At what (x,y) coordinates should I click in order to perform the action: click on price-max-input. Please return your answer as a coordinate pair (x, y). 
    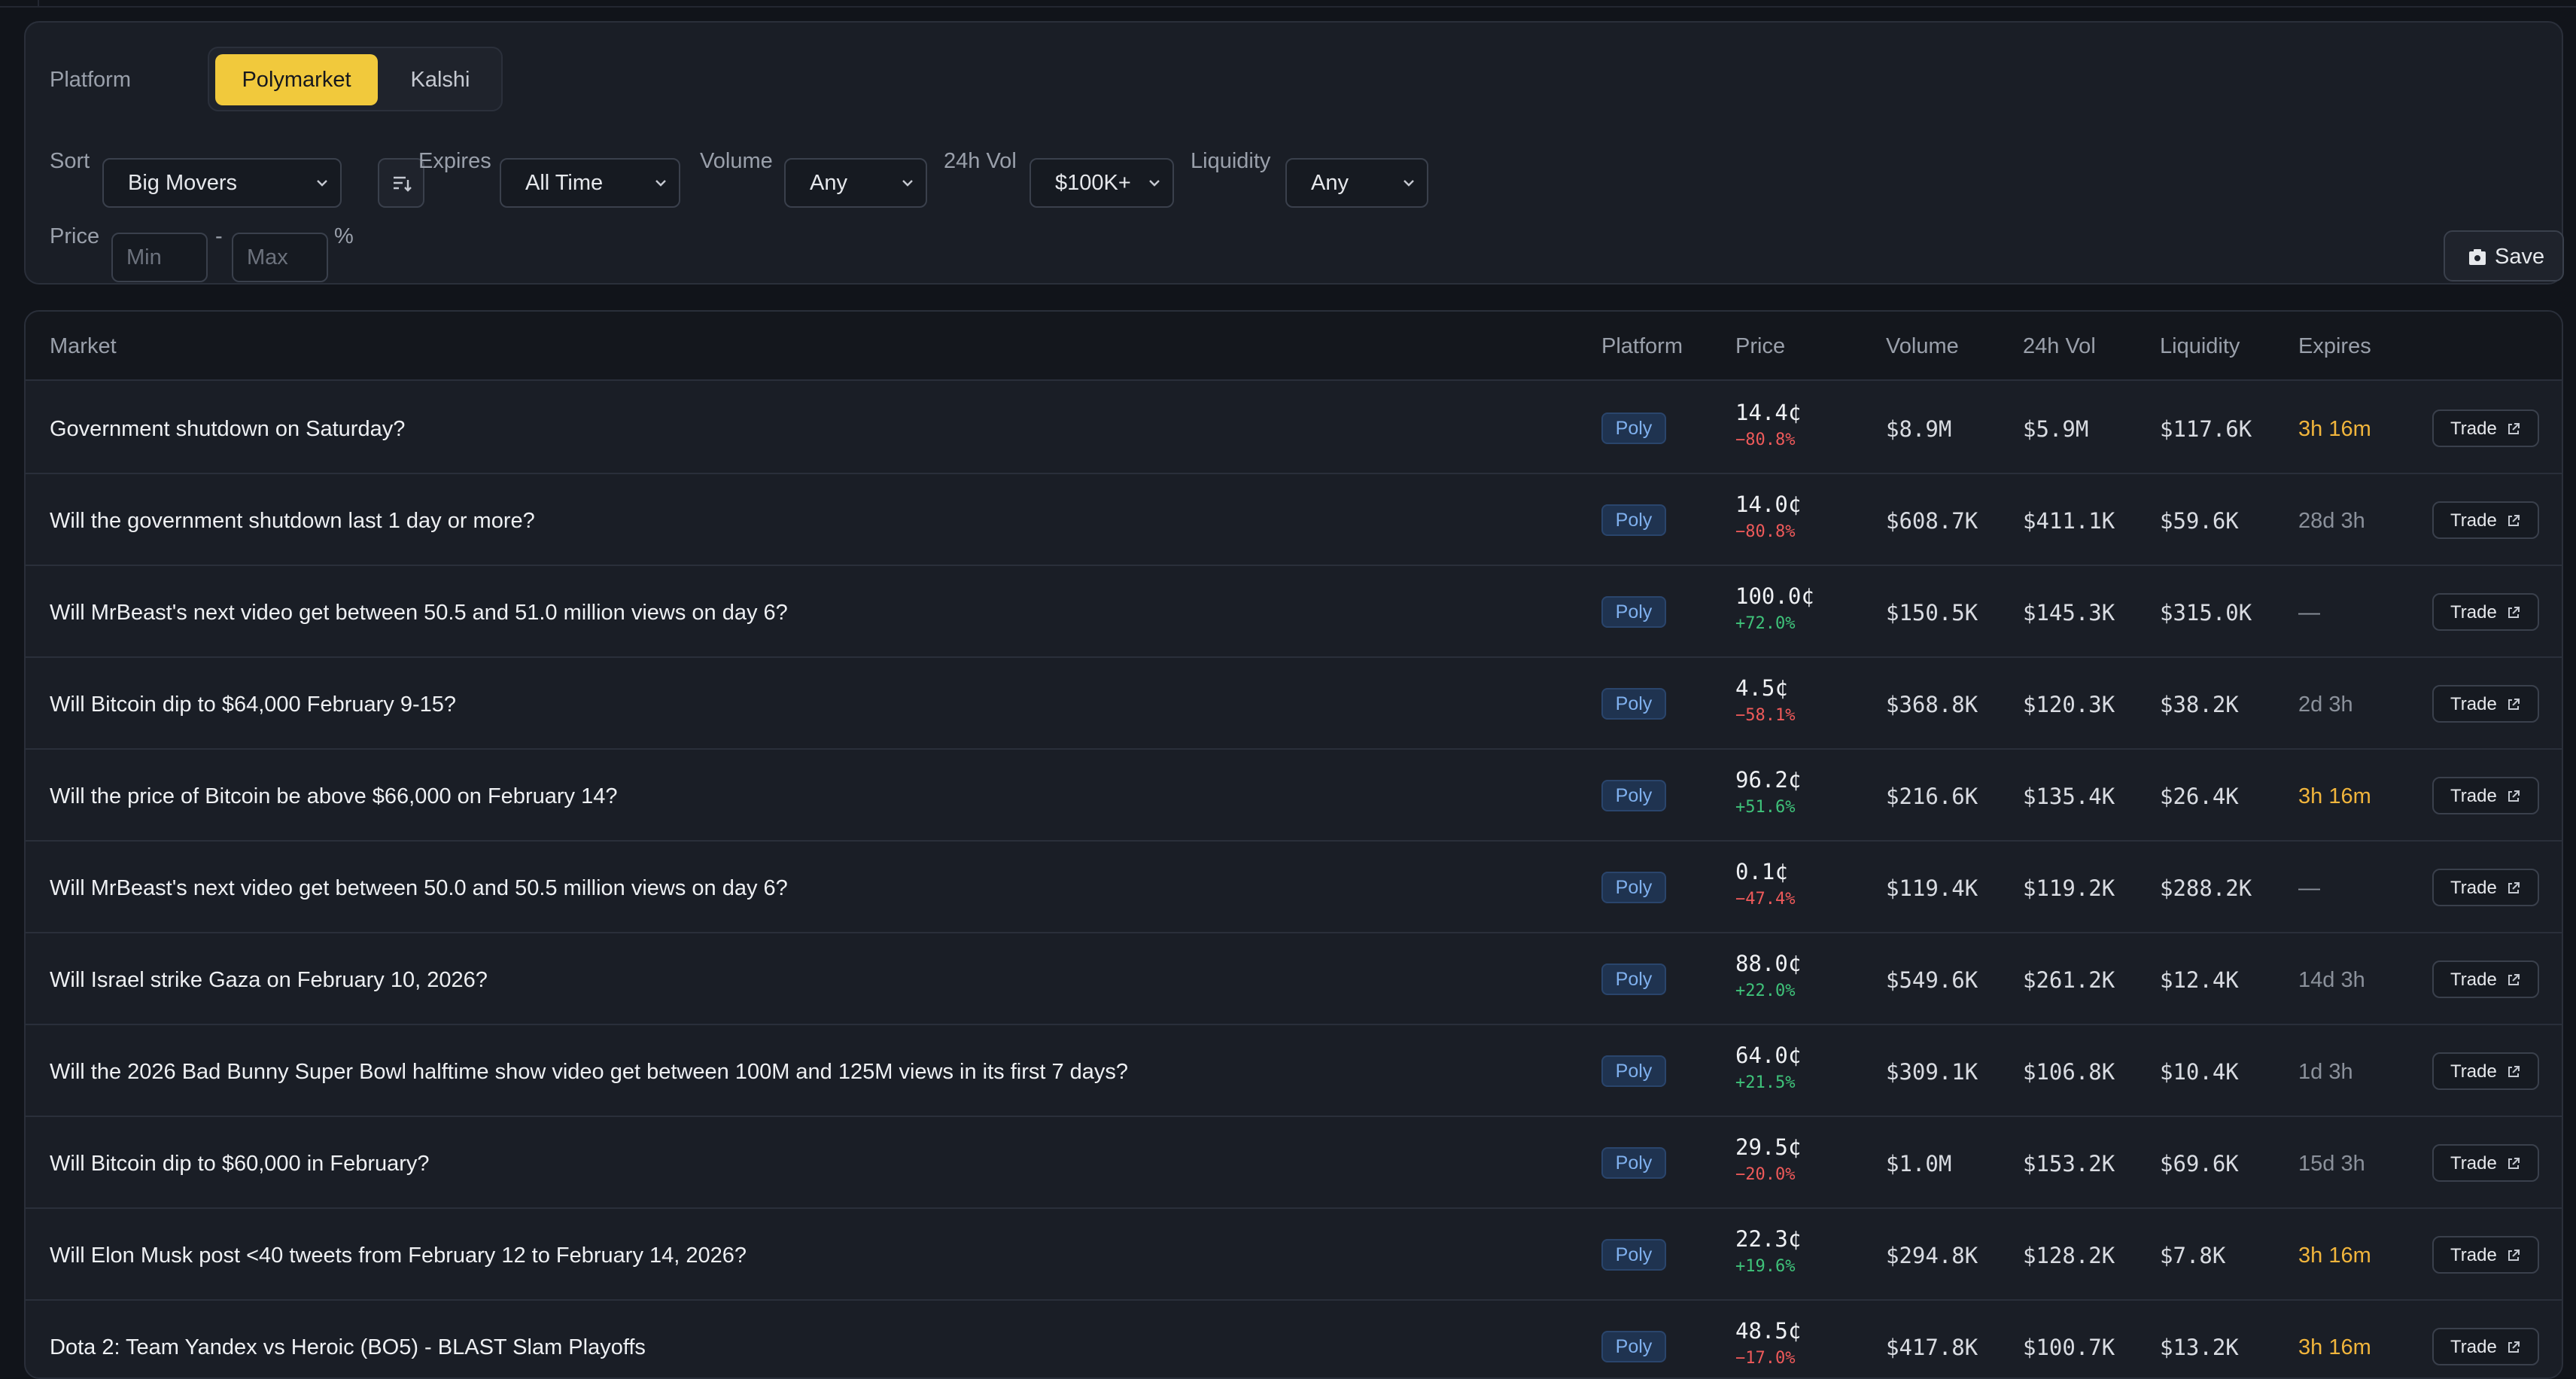
    Looking at the image, I should click on (280, 257).